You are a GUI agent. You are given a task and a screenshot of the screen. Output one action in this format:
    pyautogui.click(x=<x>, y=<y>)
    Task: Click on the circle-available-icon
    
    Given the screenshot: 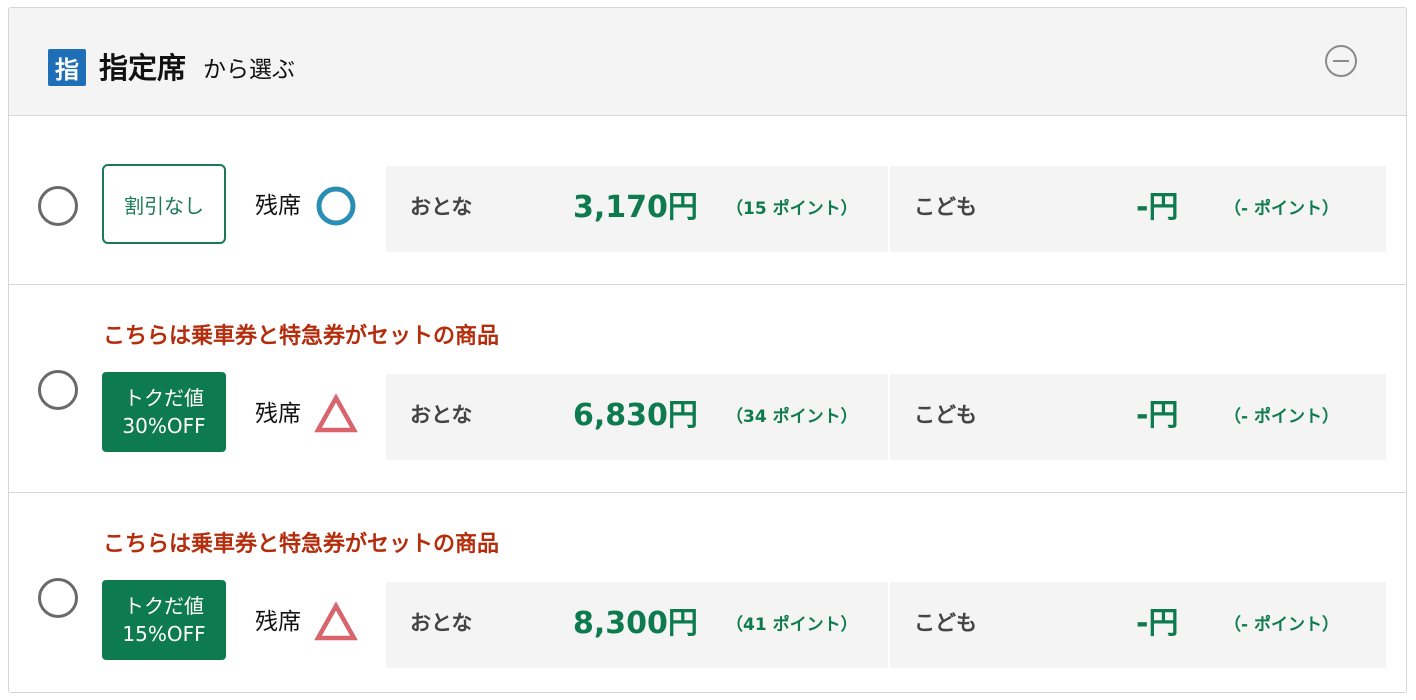 What is the action you would take?
    pyautogui.click(x=336, y=206)
    